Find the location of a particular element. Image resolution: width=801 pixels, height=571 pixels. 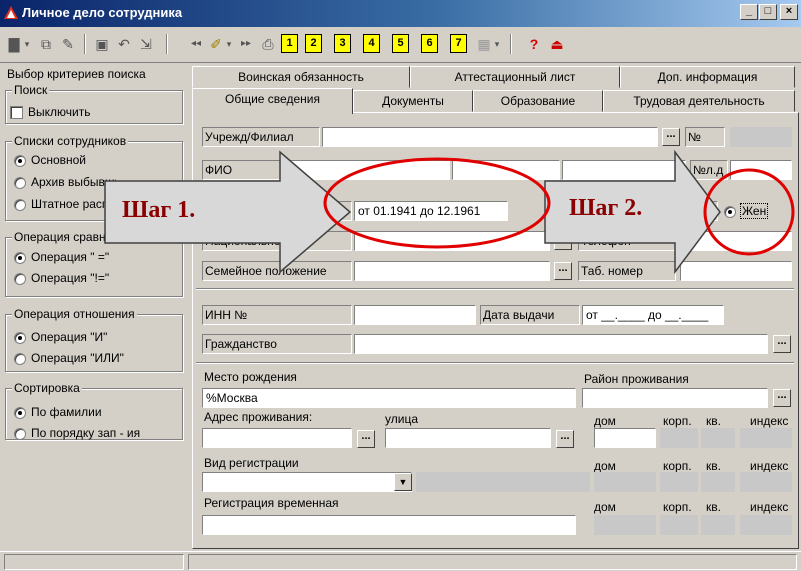

radio-staff is located at coordinates (20, 205).